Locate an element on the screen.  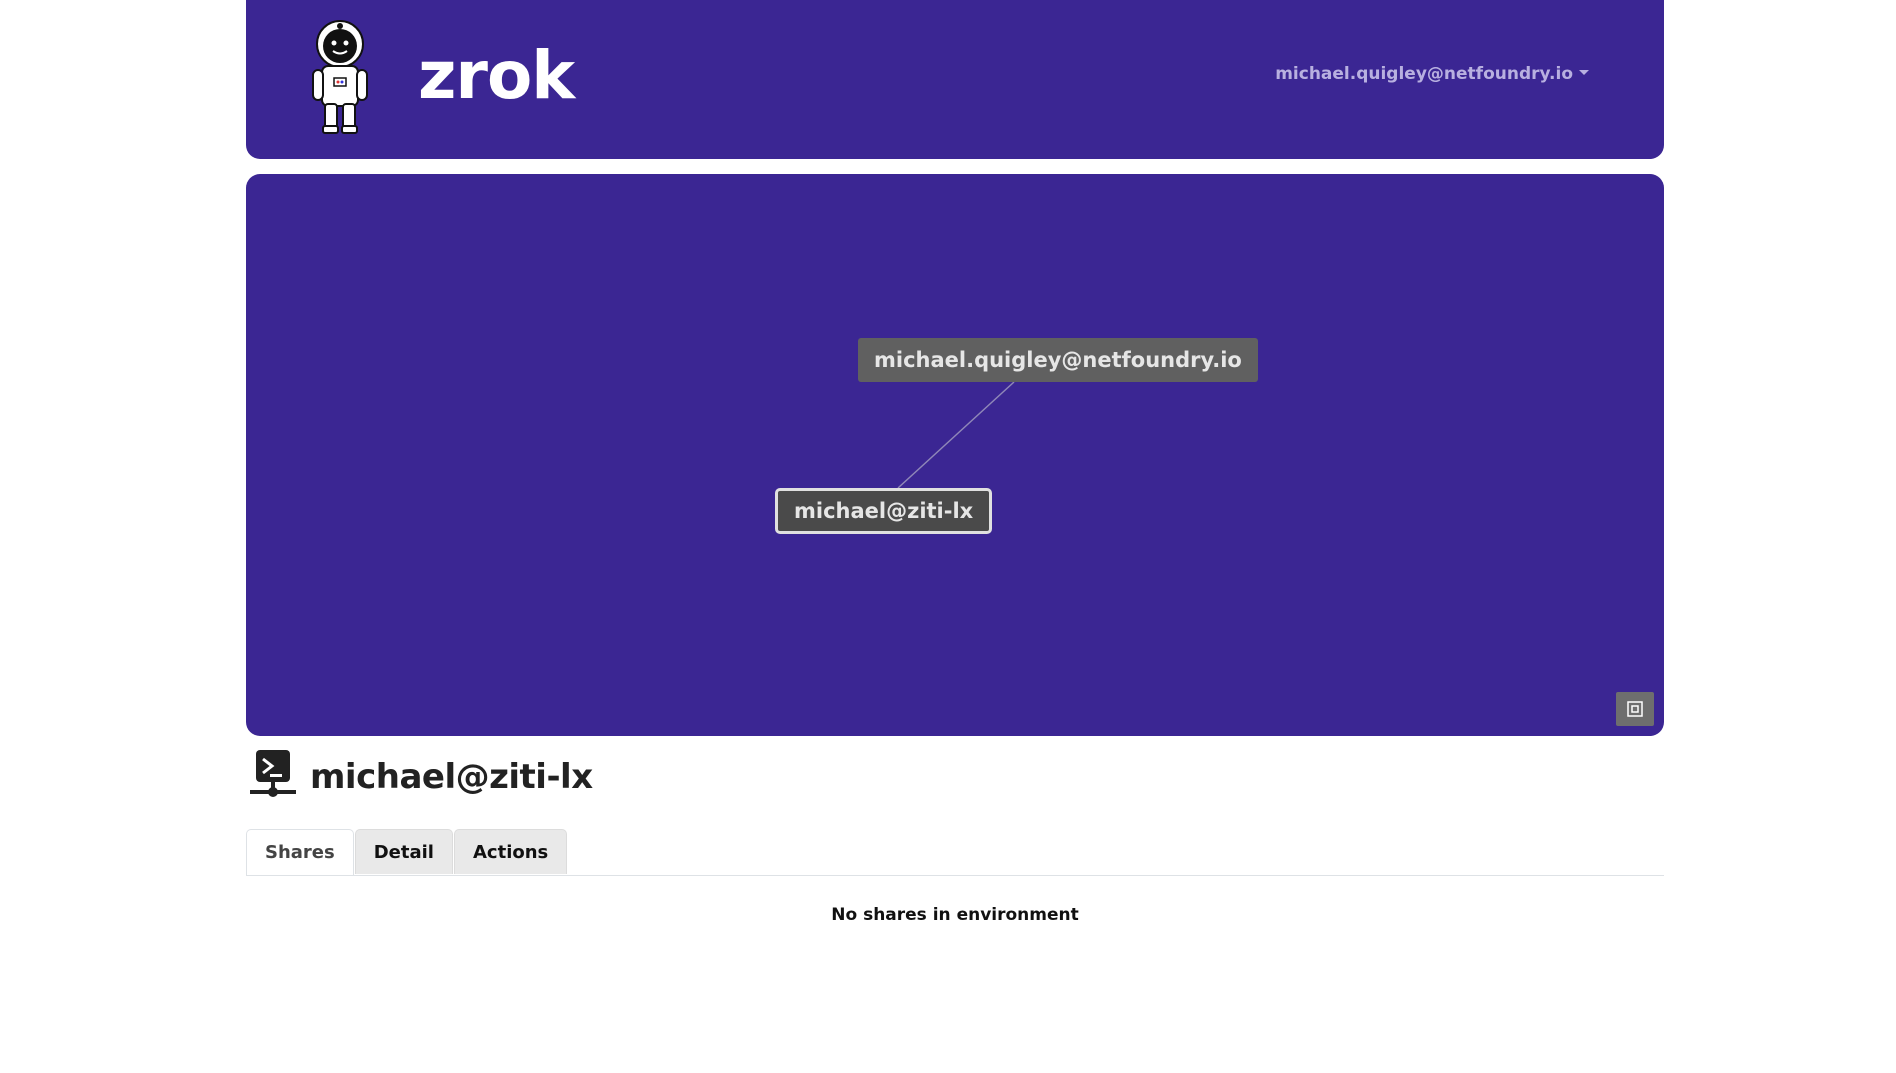
empty-shares-message: No shares in environment is located at coordinates (955, 915).